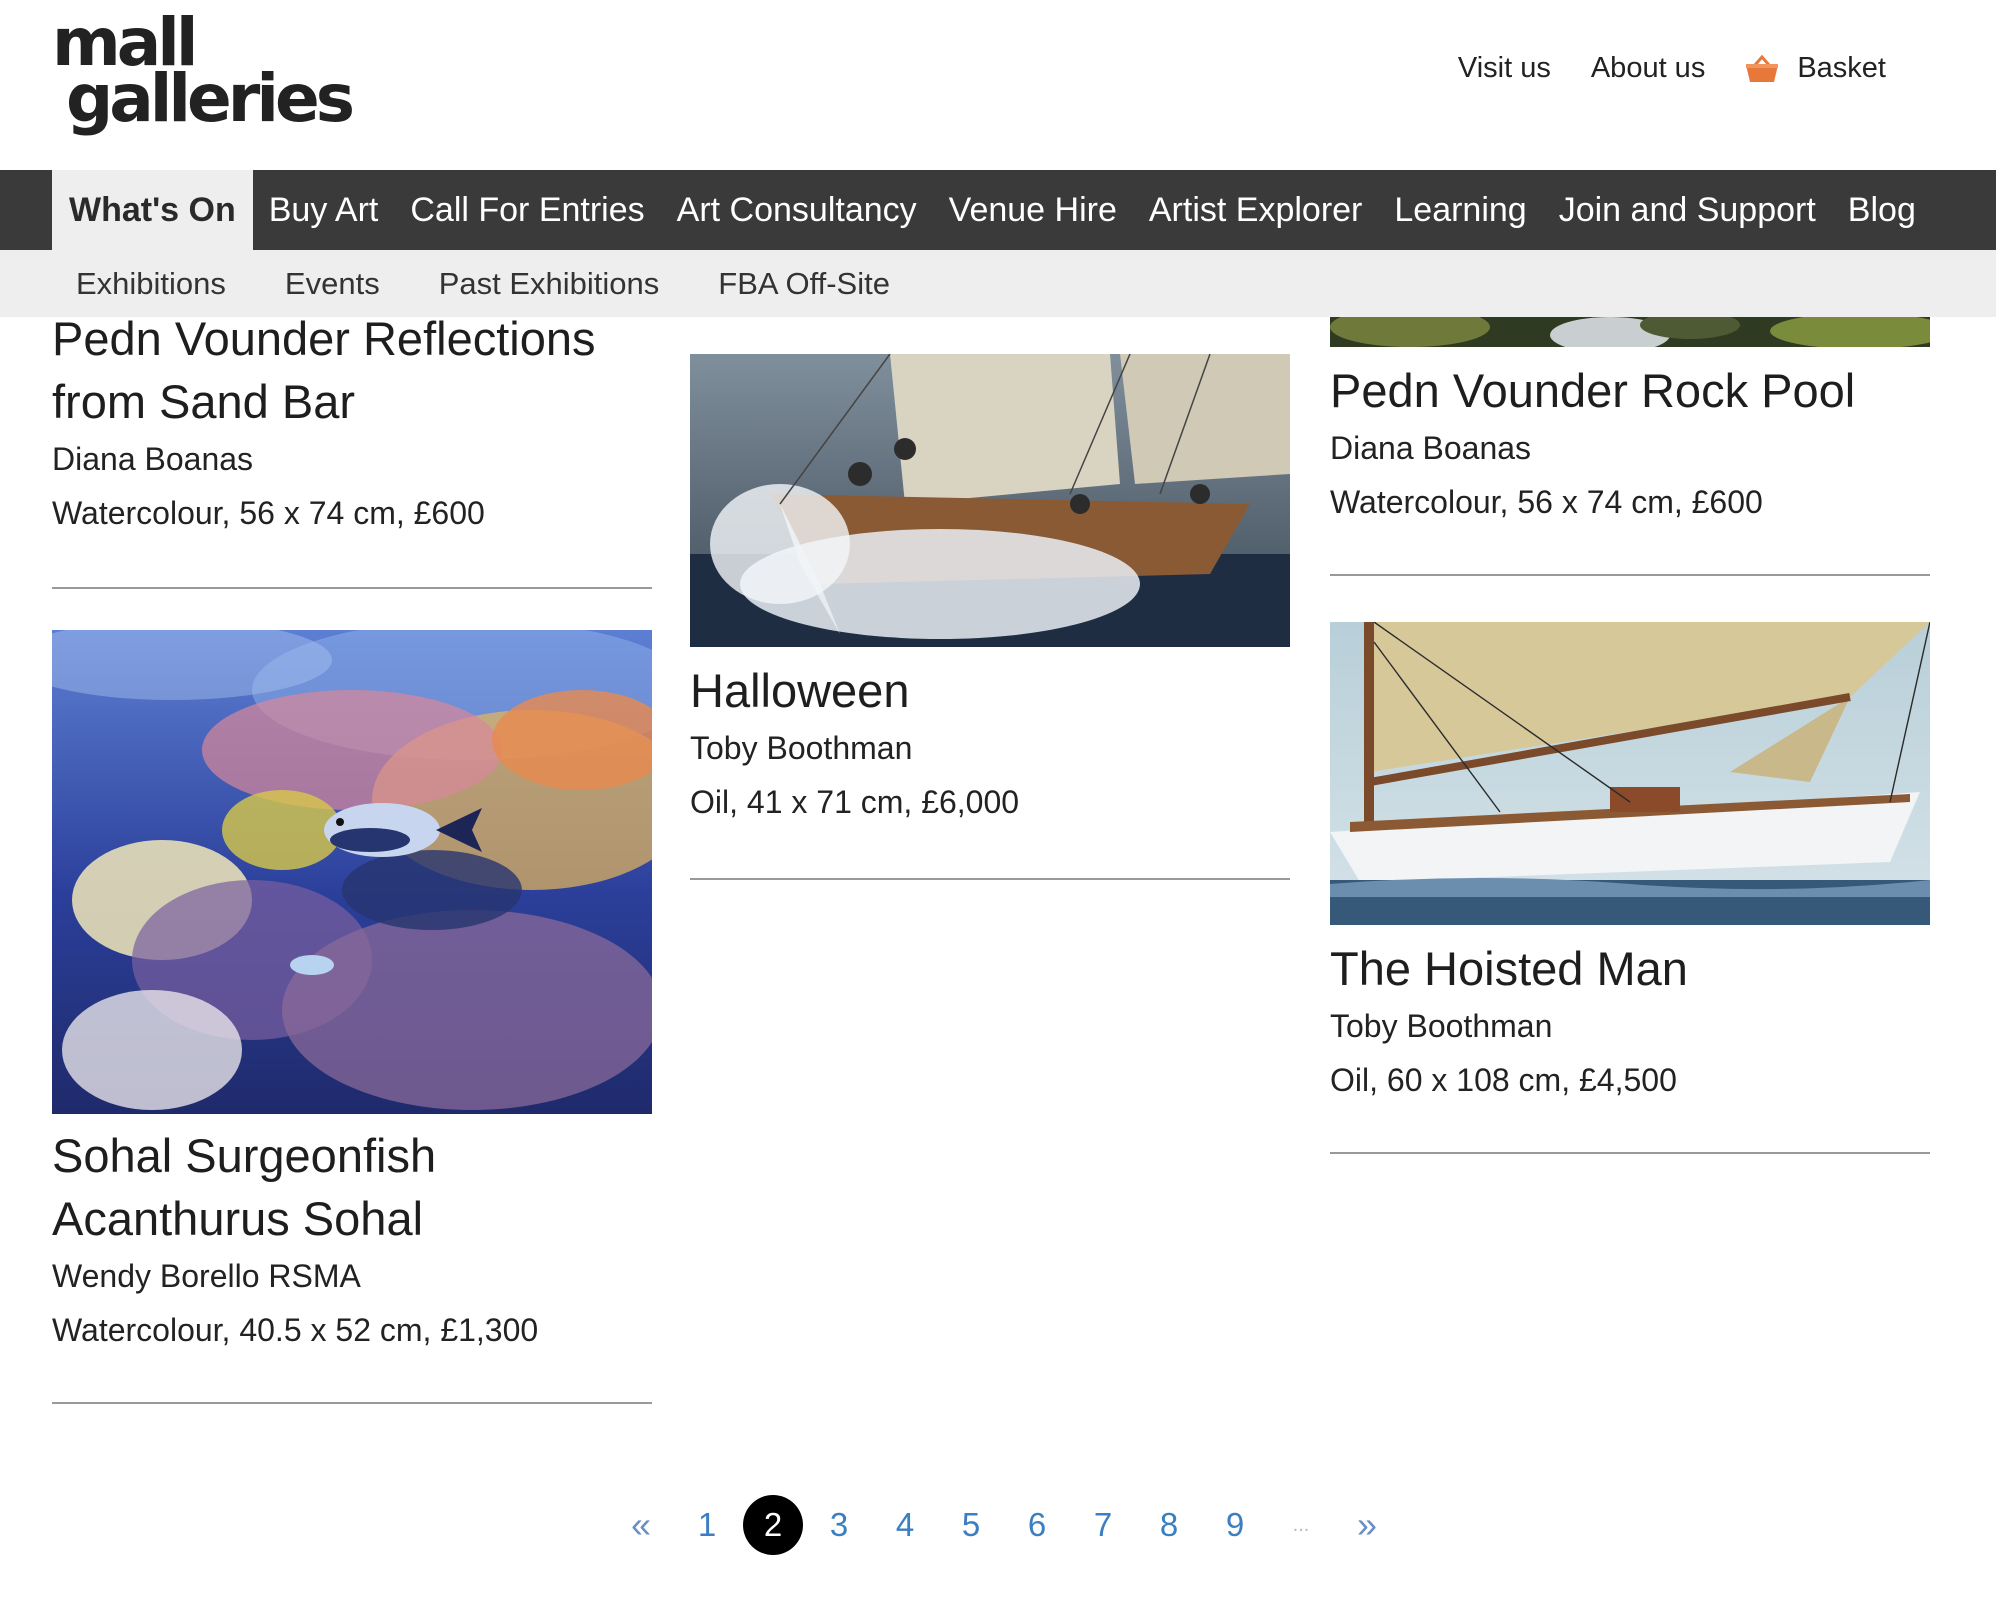 Image resolution: width=1996 pixels, height=1618 pixels. Describe the element at coordinates (1630, 390) in the screenshot. I see `artwork-title: Pedn Vounder Rock Pool` at that location.